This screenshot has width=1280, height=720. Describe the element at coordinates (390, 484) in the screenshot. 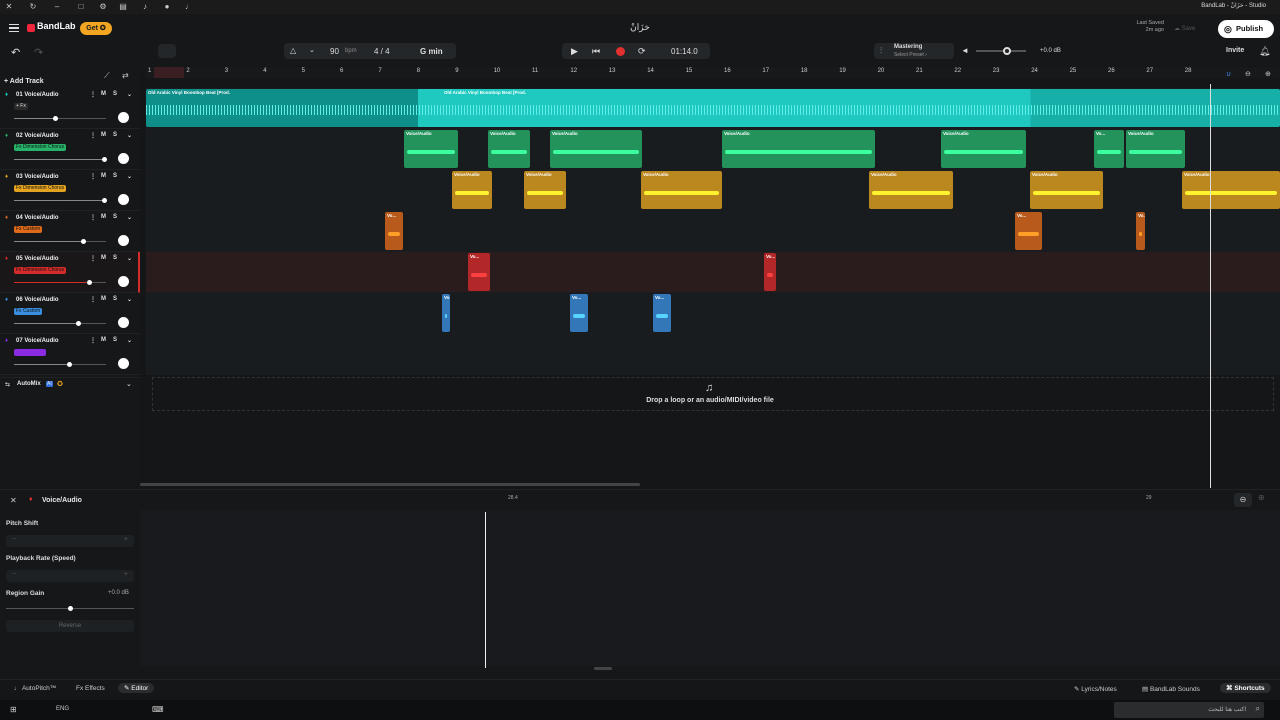

I see `horizontal-scrollbar` at that location.